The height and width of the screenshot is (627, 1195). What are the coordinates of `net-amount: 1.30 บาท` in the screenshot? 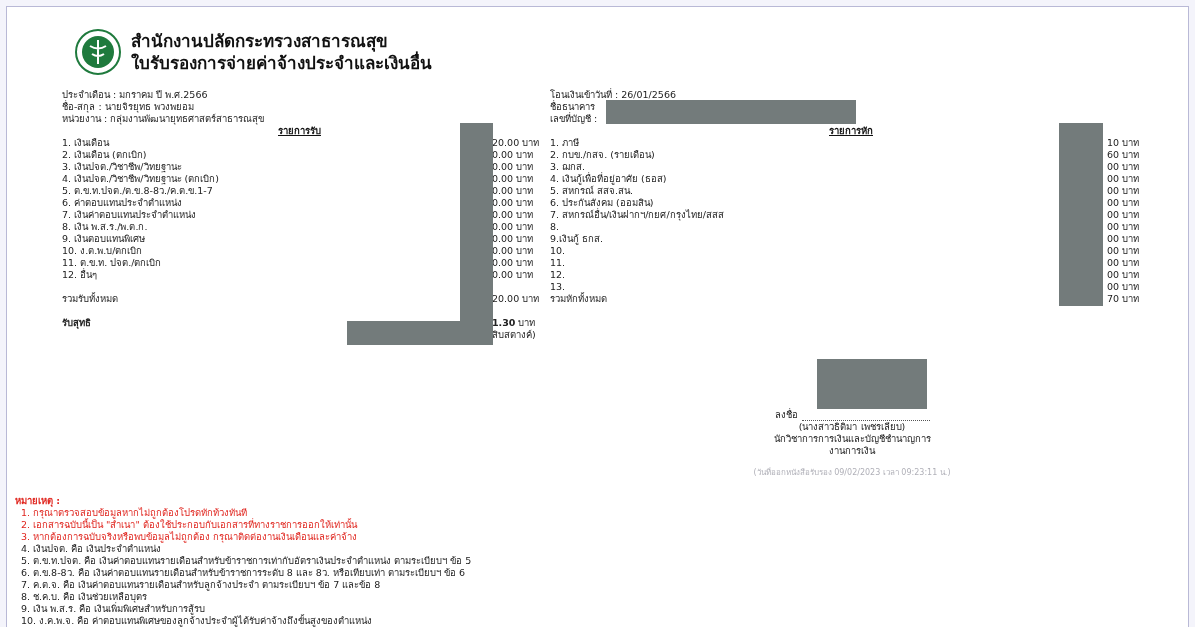 It's located at (514, 323).